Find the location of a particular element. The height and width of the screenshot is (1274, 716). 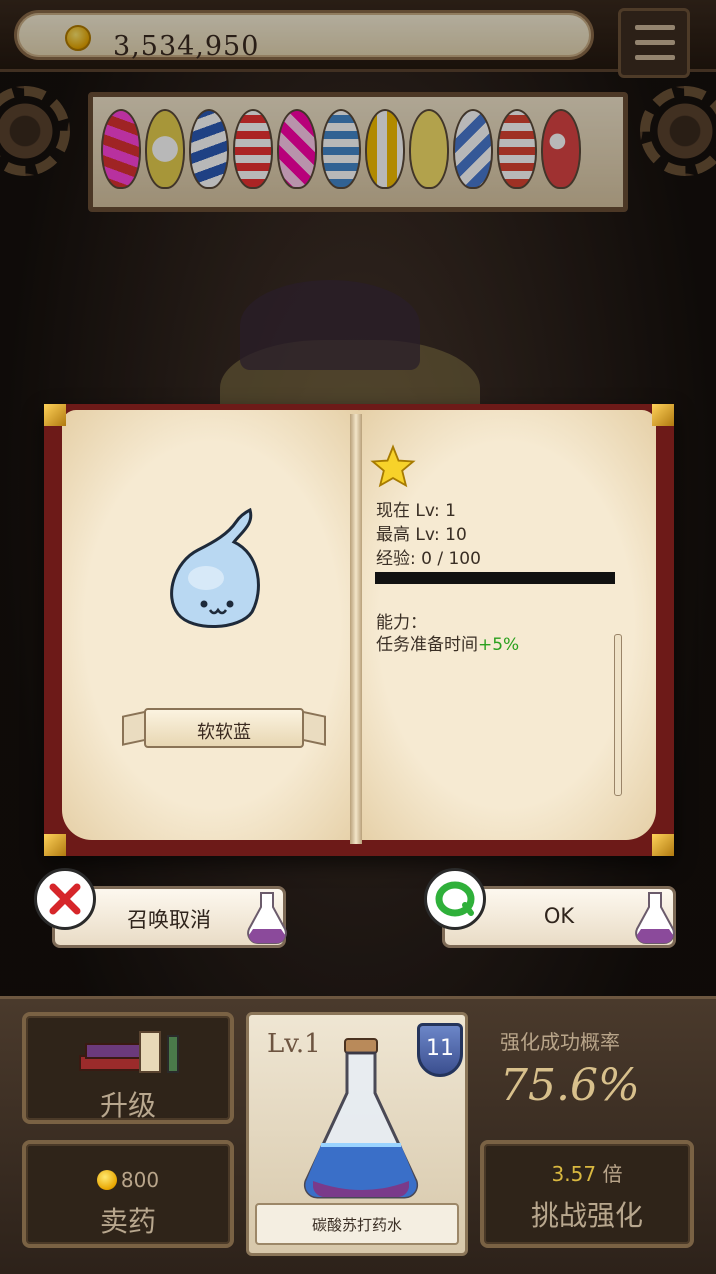

success-rate-value: 75.6% is located at coordinates (570, 1085).